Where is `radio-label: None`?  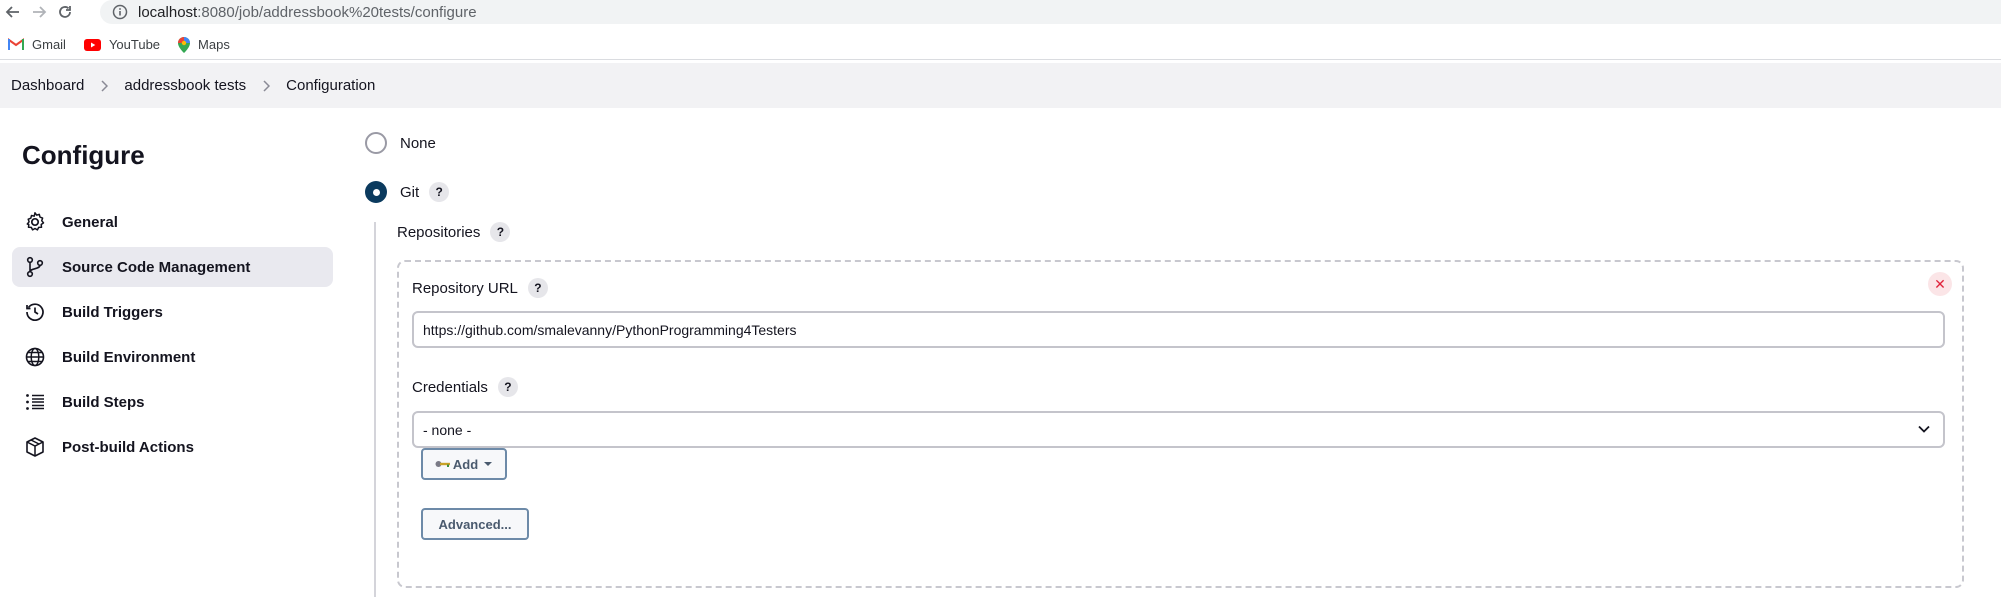
radio-label: None is located at coordinates (418, 143).